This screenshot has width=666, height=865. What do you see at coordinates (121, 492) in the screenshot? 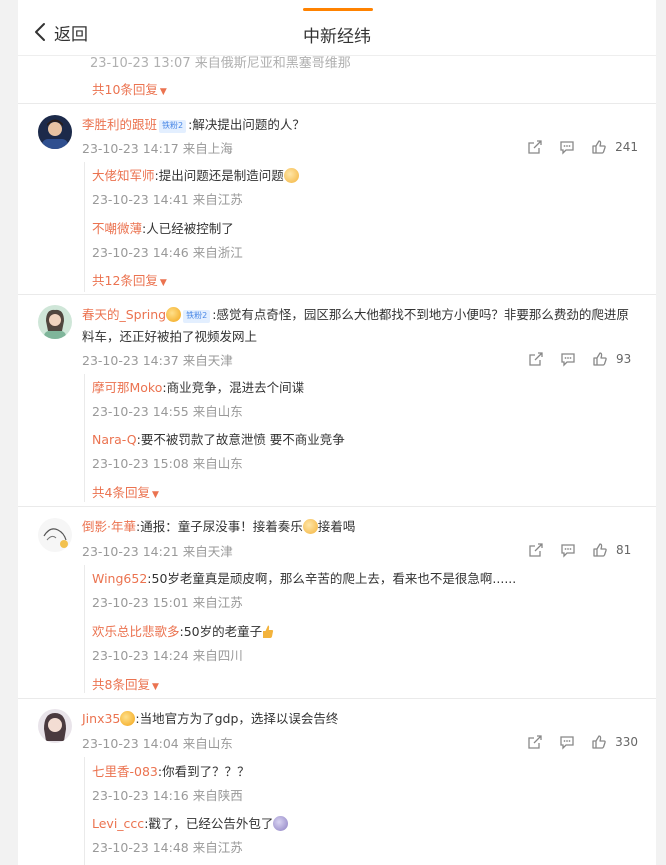
I see `more-replies-label: 共4条回复` at bounding box center [121, 492].